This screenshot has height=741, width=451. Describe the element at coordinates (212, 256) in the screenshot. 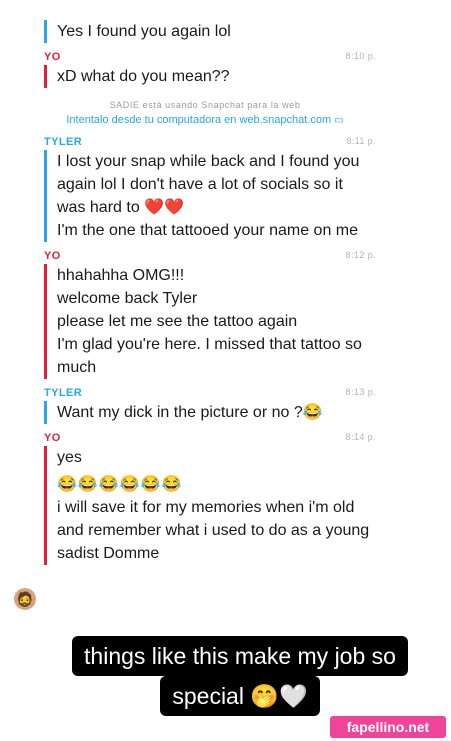

I see `sender-label: YO 8:12 p.` at that location.